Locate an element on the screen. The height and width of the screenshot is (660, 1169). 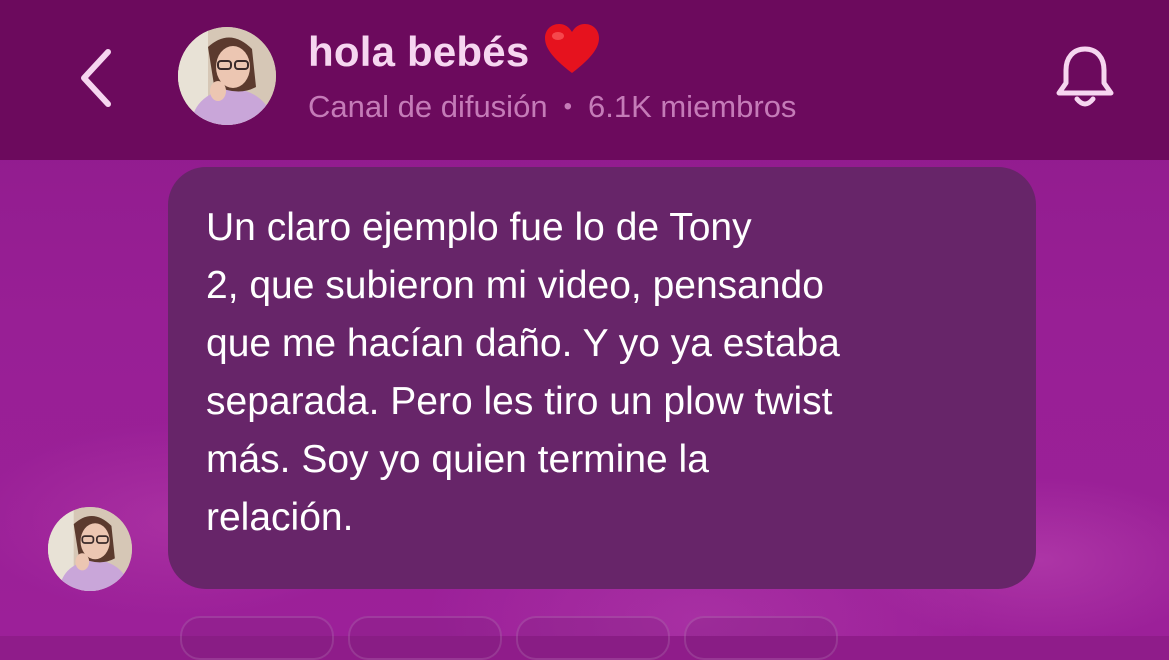
message-line: relación. is located at coordinates (280, 517).